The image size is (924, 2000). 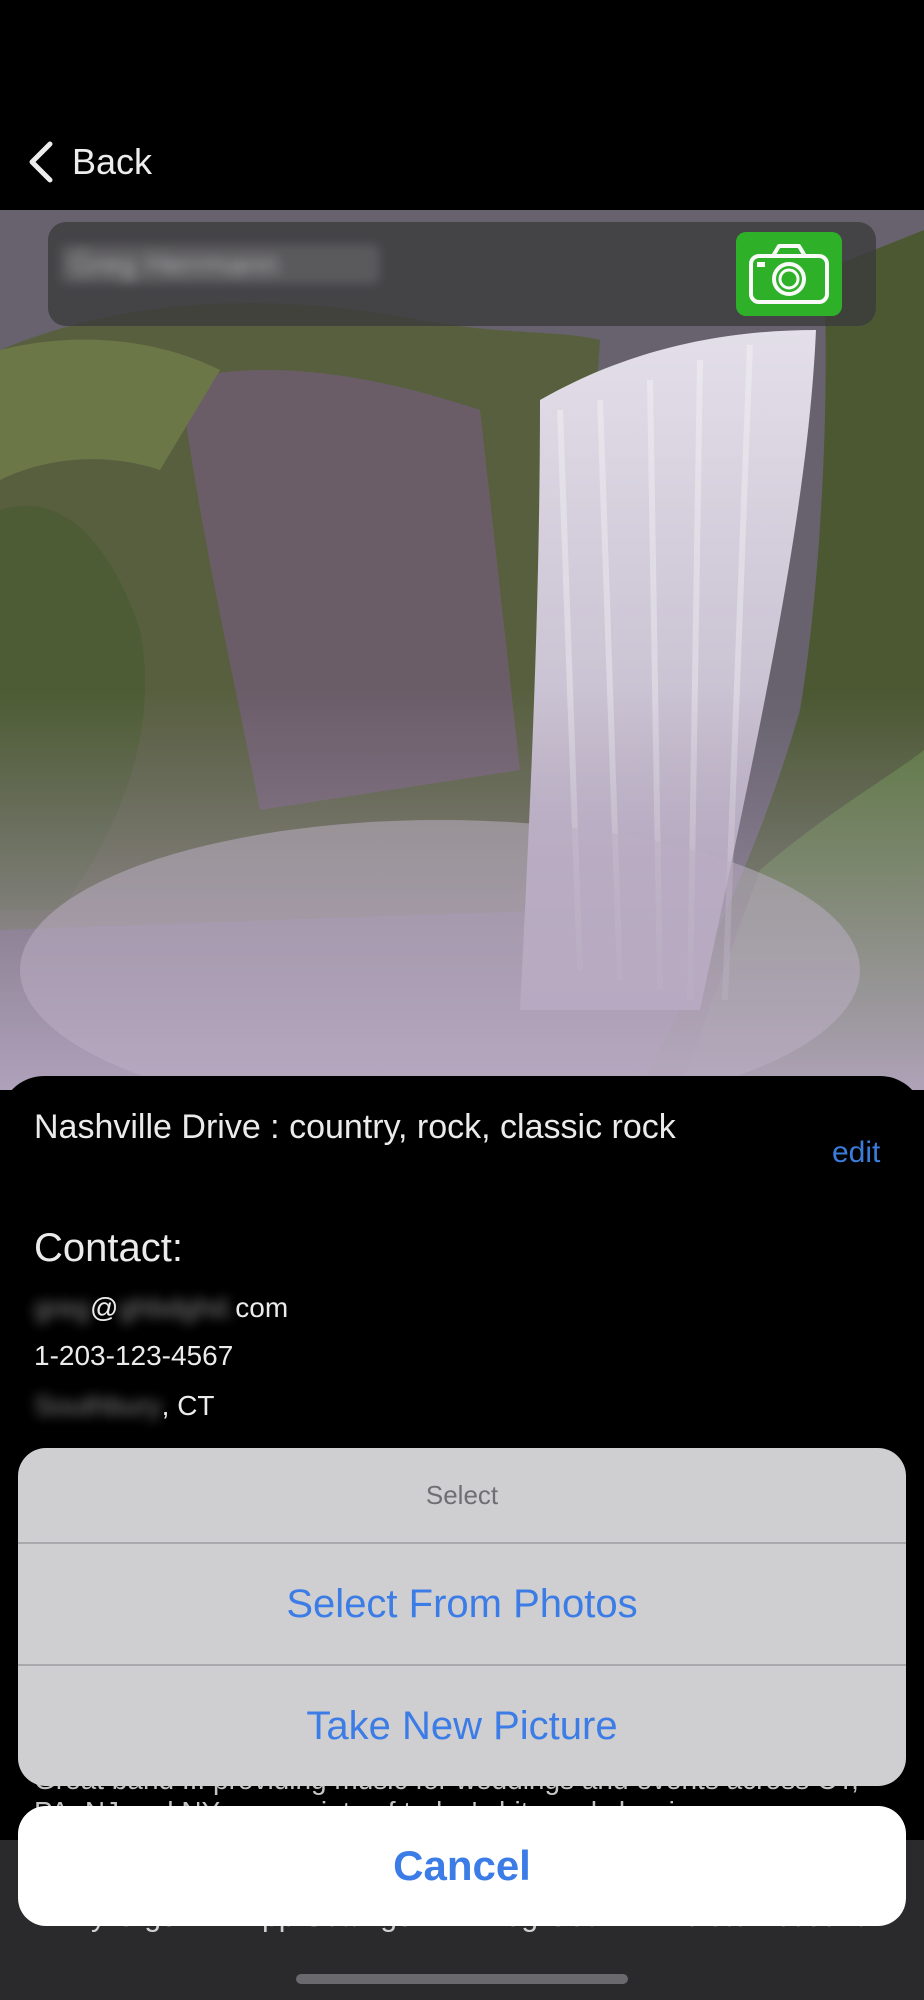 I want to click on select-from-photos-button: Select From Photos, so click(x=462, y=1604).